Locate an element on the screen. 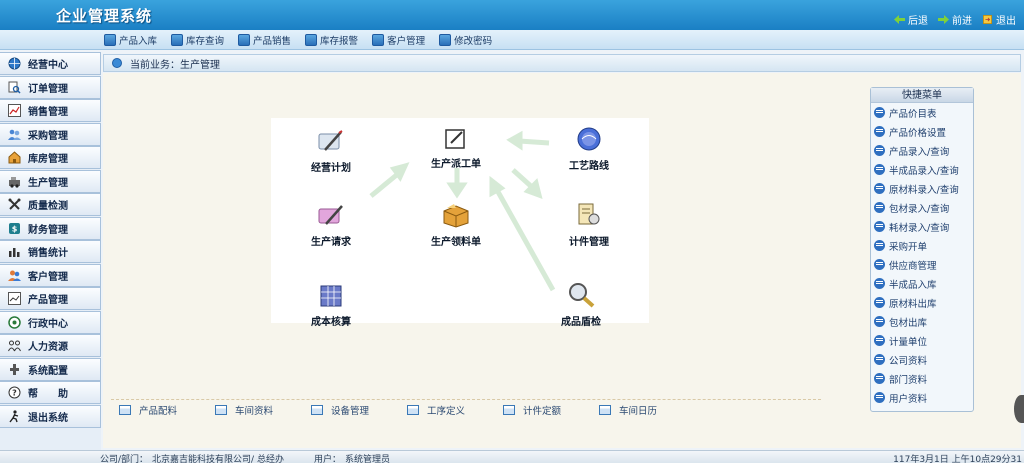 This screenshot has height=463, width=1024. quick-item: 原材料出库 is located at coordinates (922, 302).